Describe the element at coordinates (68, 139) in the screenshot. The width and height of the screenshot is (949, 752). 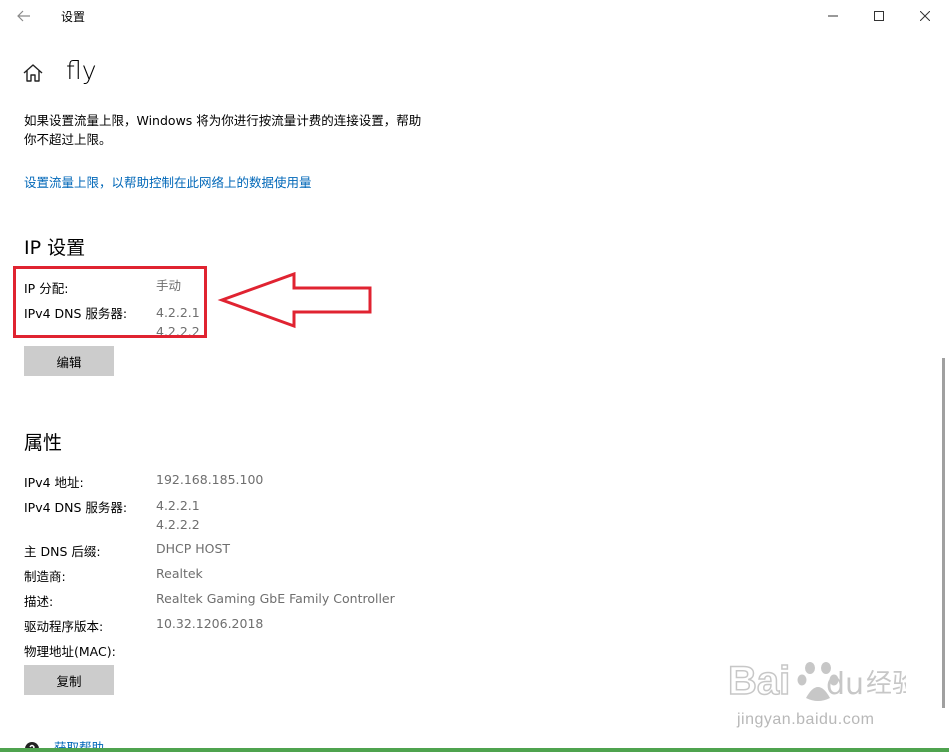
I see `intro-line-2: 你不超过上限。` at that location.